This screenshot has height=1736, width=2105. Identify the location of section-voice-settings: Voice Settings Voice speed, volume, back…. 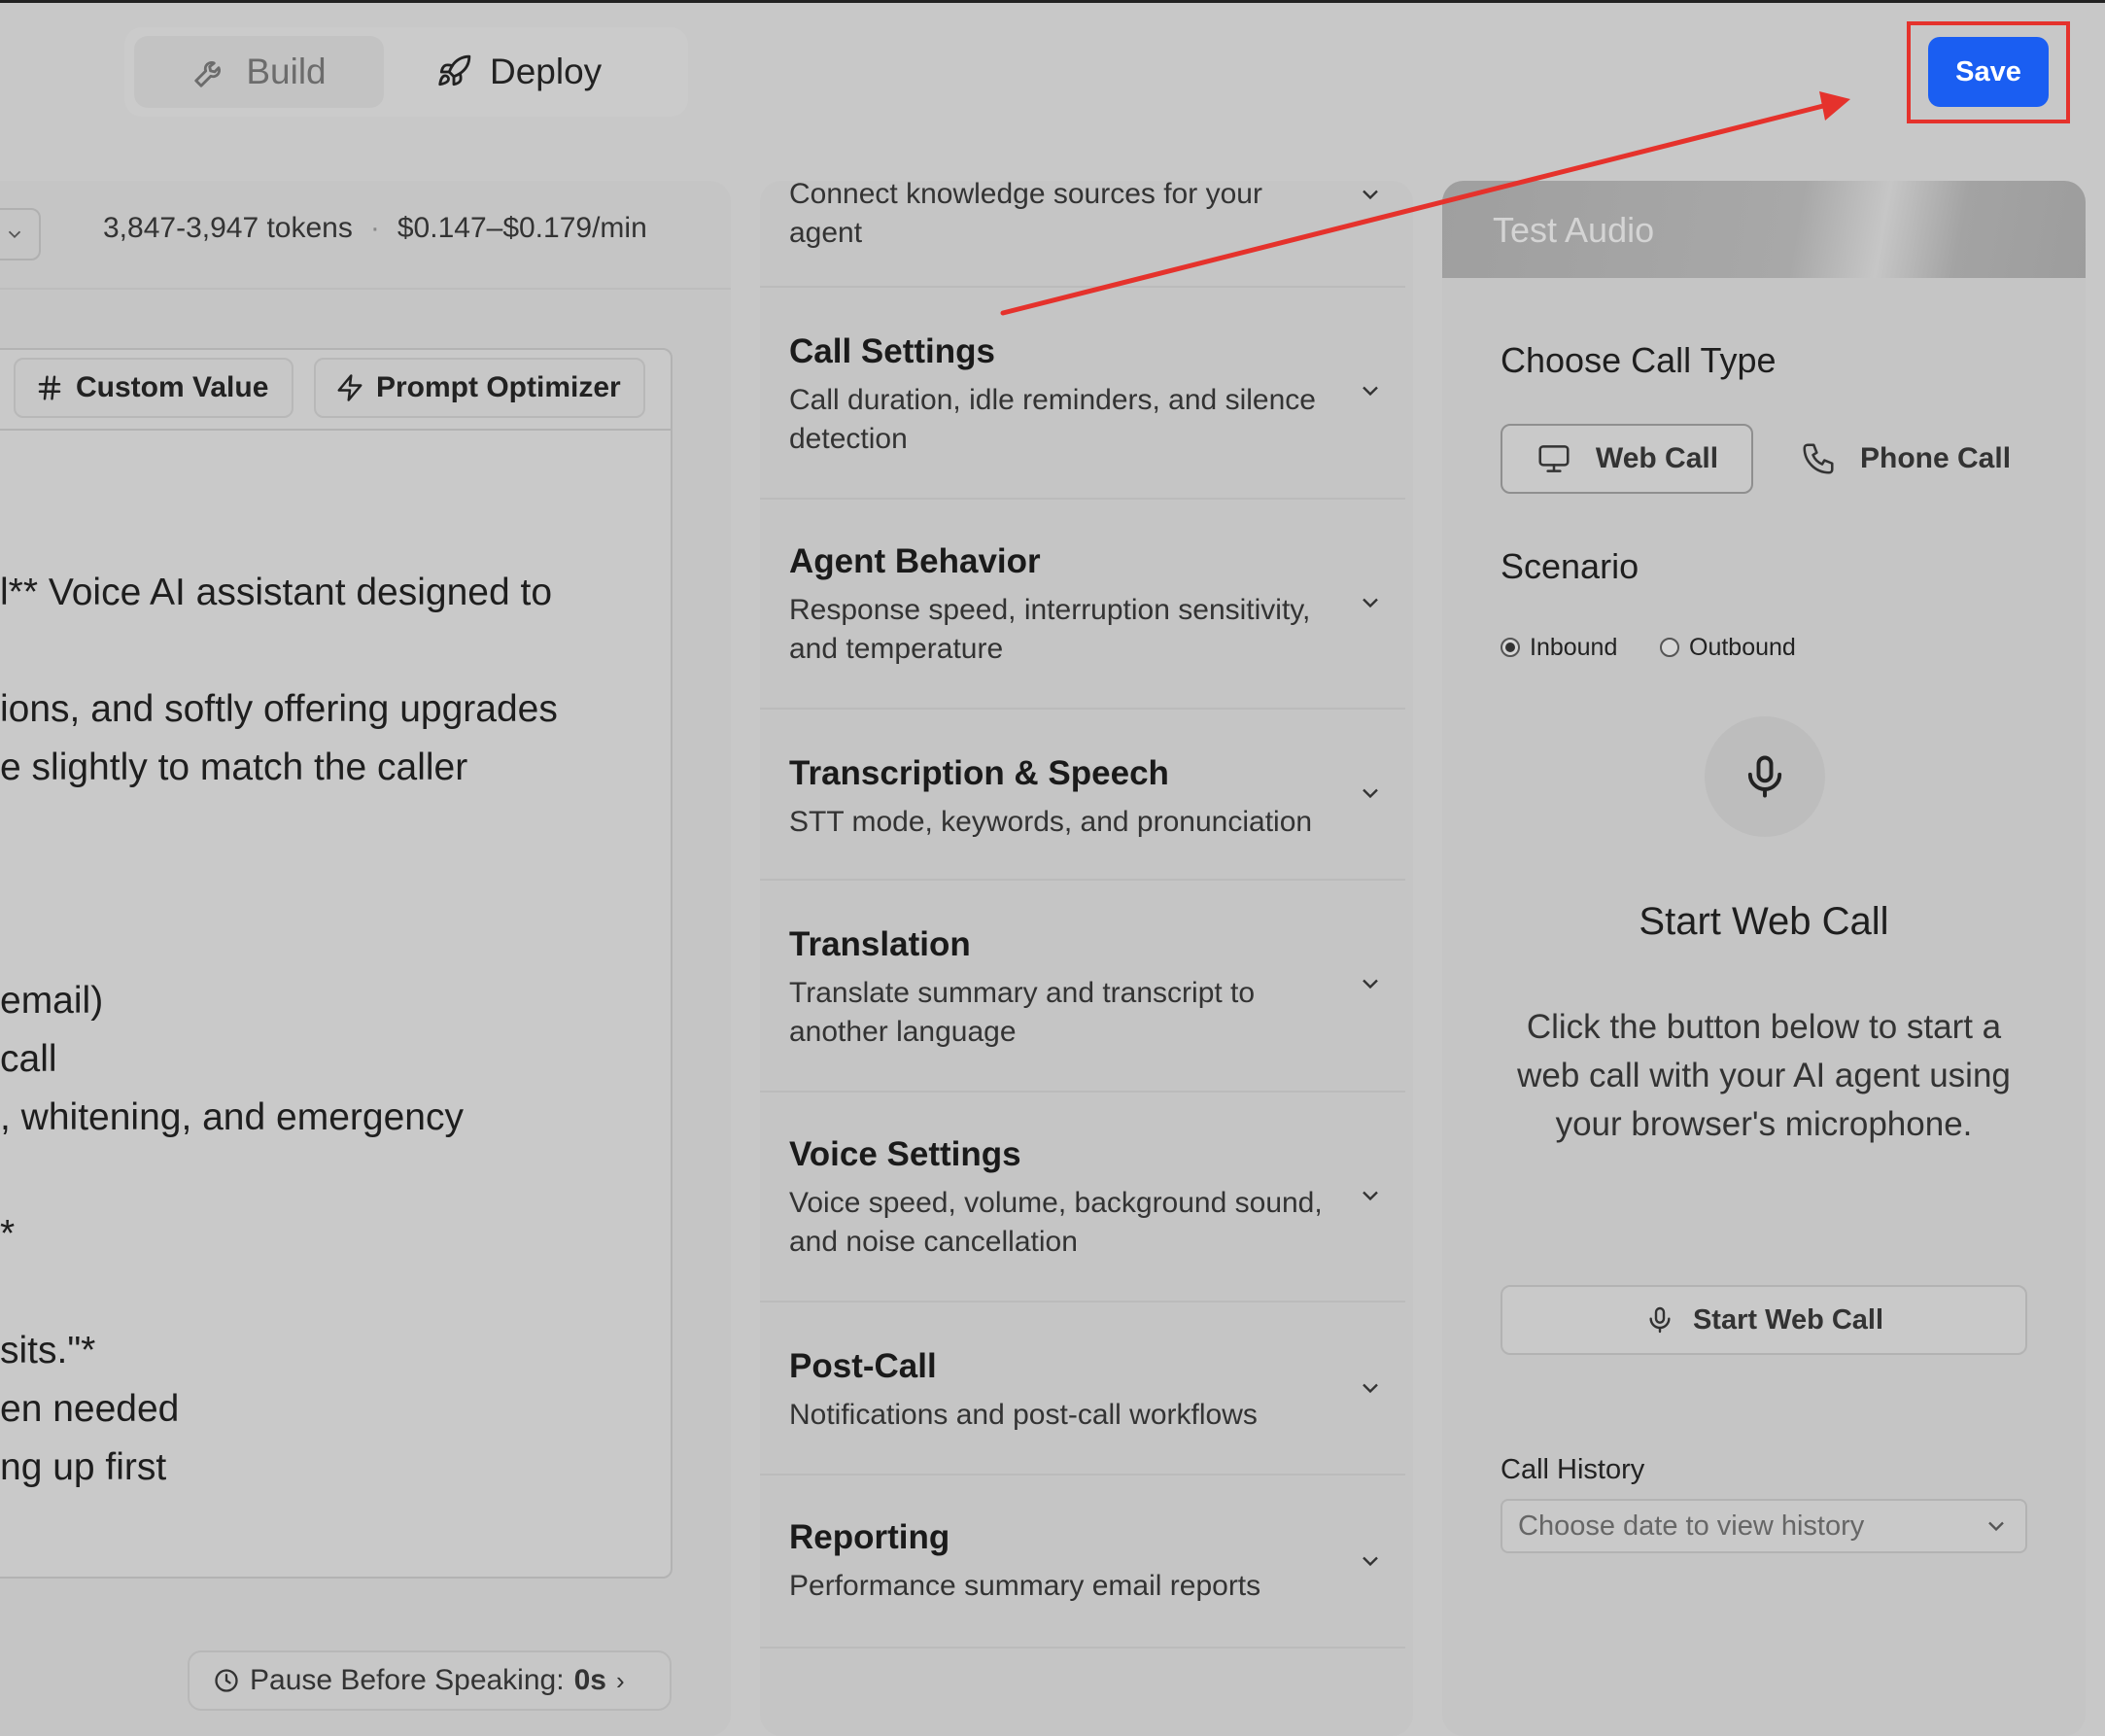
(1082, 1197).